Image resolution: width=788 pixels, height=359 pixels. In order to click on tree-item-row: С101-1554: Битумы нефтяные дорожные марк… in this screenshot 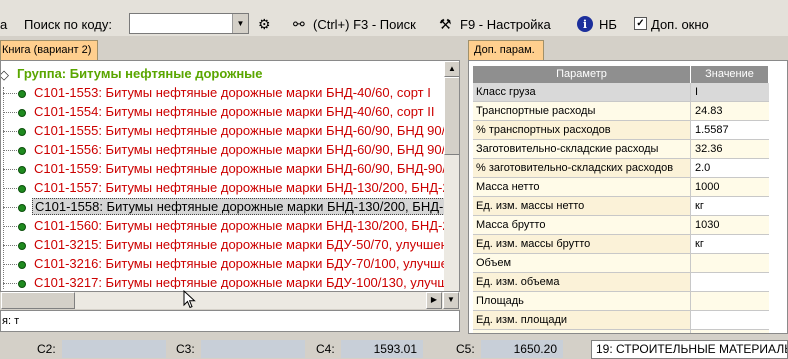, I will do `click(222, 112)`.